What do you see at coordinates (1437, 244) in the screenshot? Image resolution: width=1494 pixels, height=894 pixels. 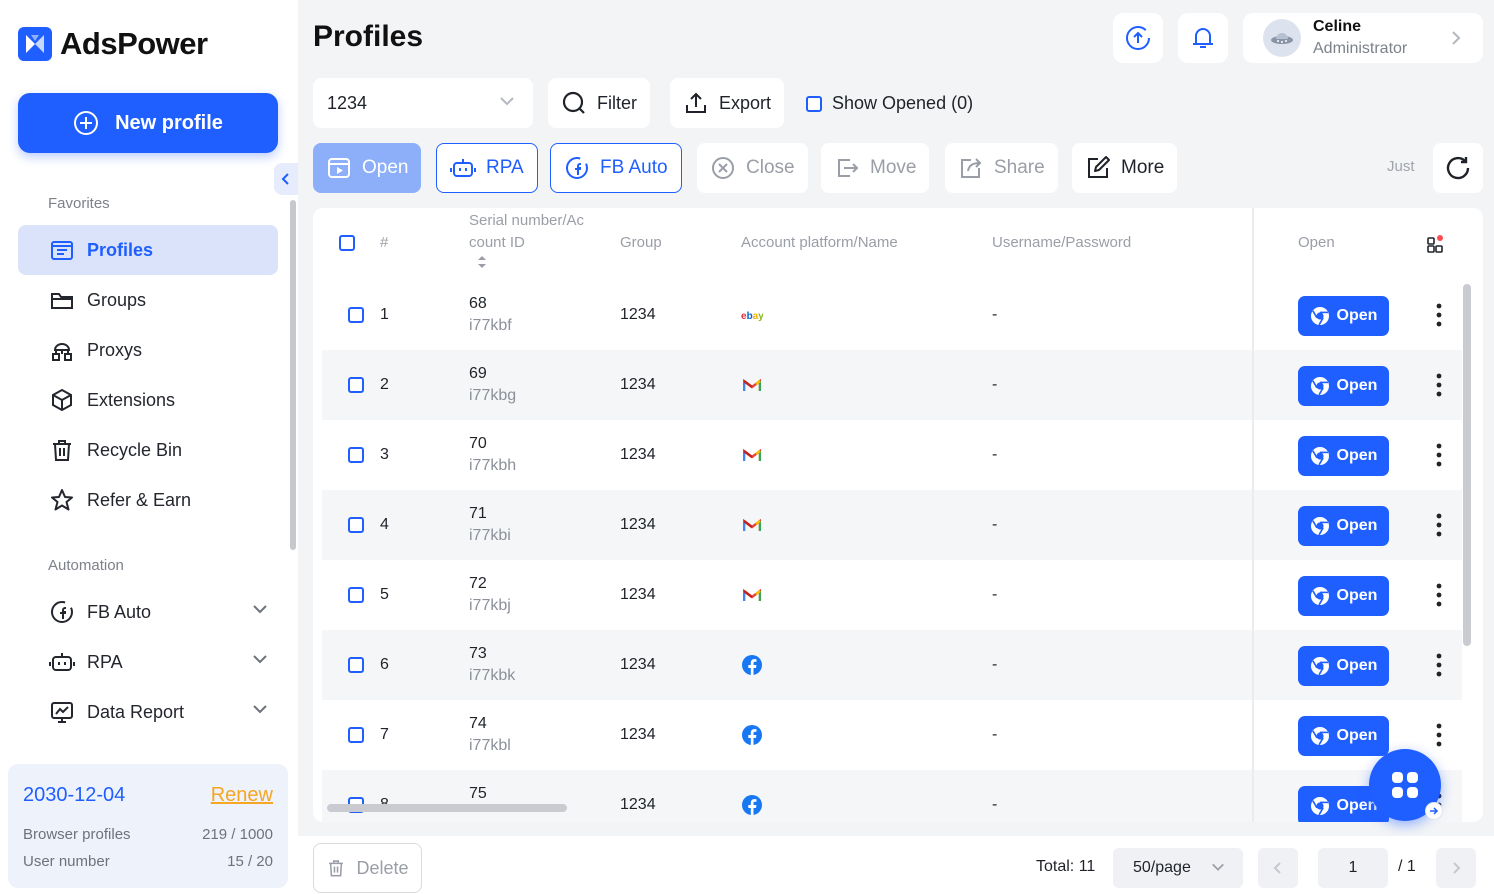 I see `column-settings-icon` at bounding box center [1437, 244].